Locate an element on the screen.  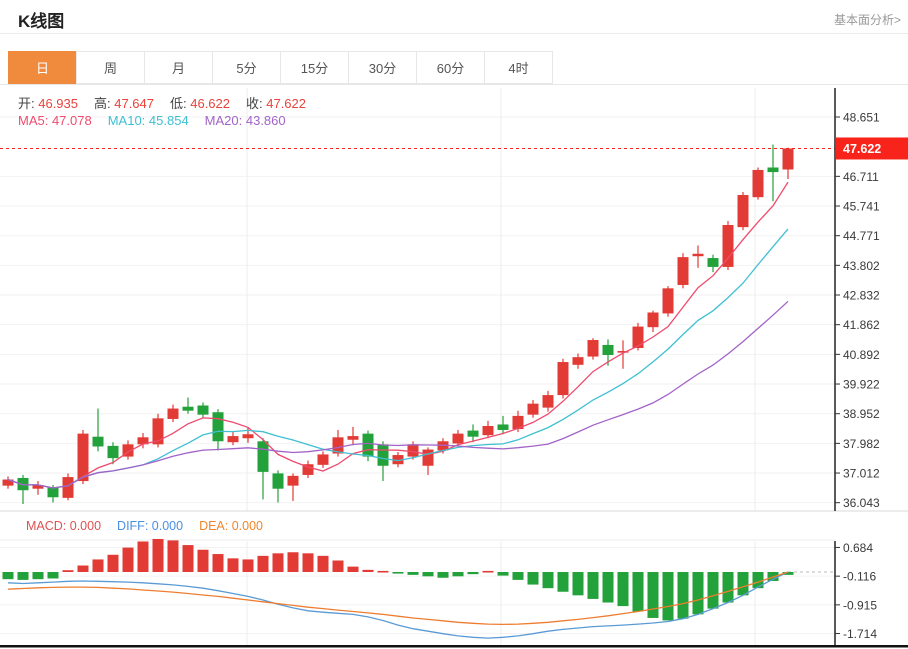
ohlc-low: 低: 46.622 is located at coordinates (200, 103).